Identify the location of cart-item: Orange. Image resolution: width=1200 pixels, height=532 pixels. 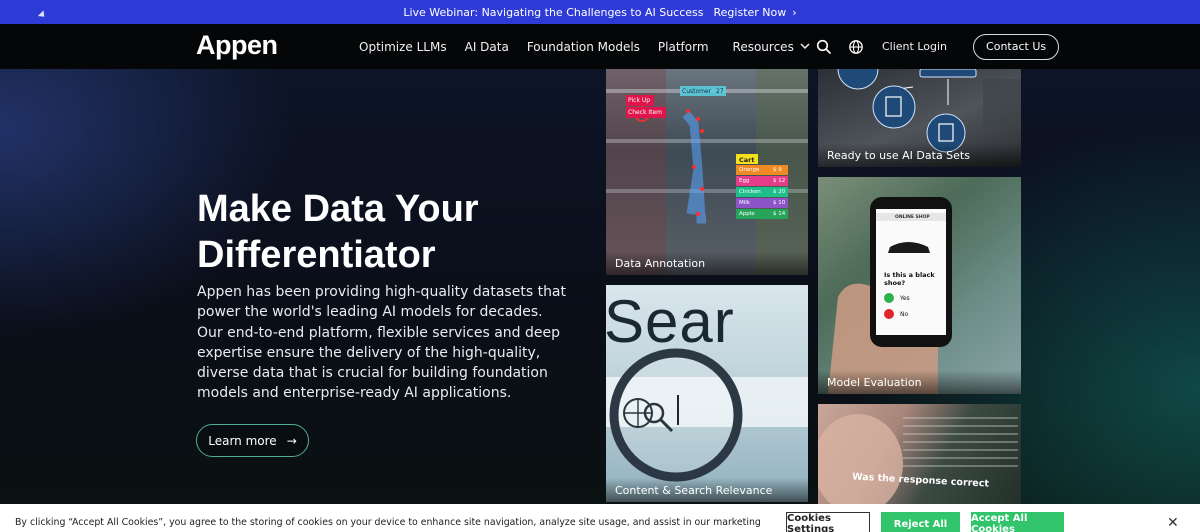
(749, 170).